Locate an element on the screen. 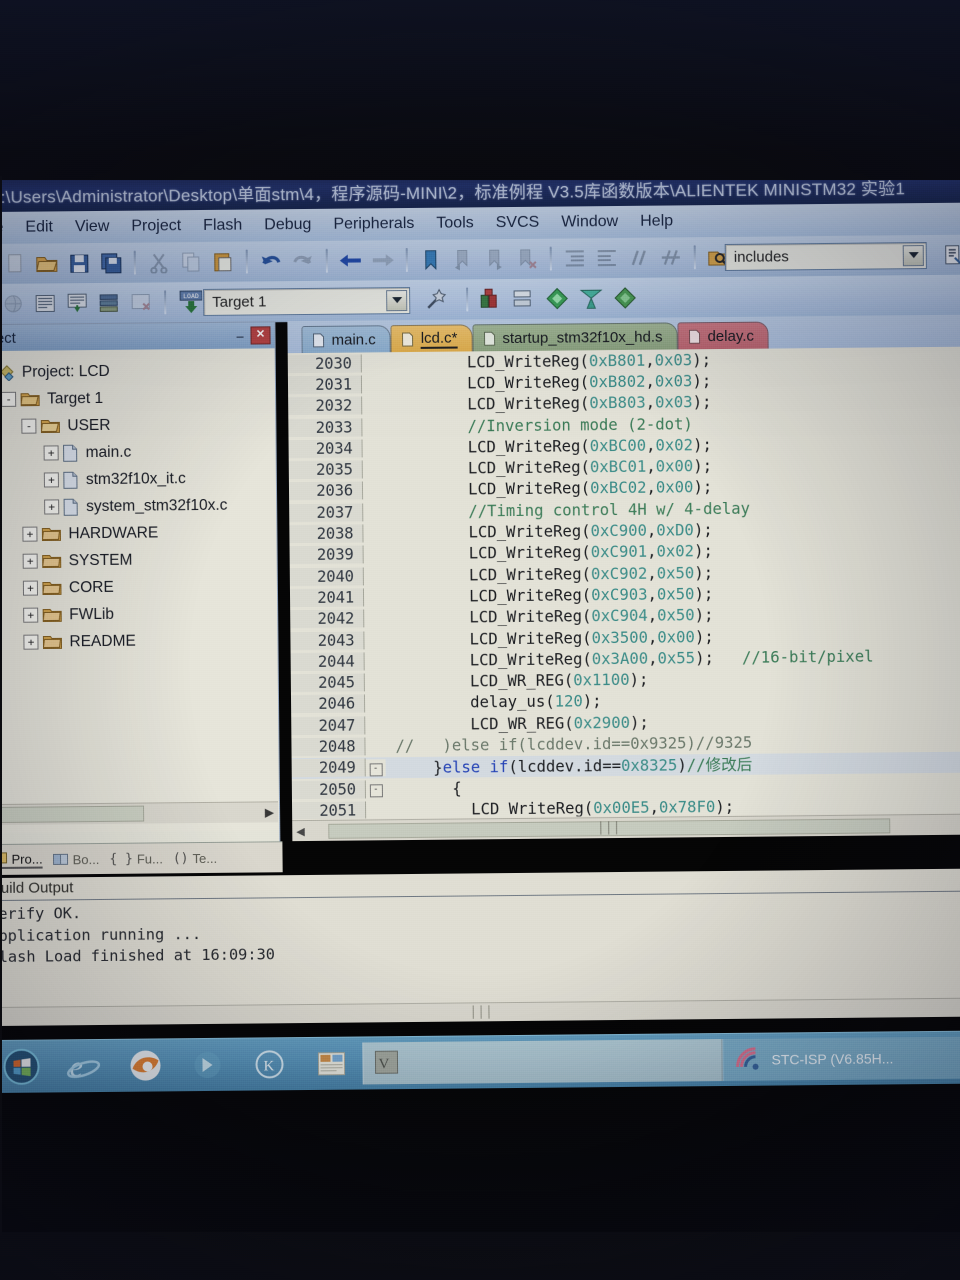 Image resolution: width=960 pixels, height=1280 pixels. menu-item-window: Window is located at coordinates (589, 222).